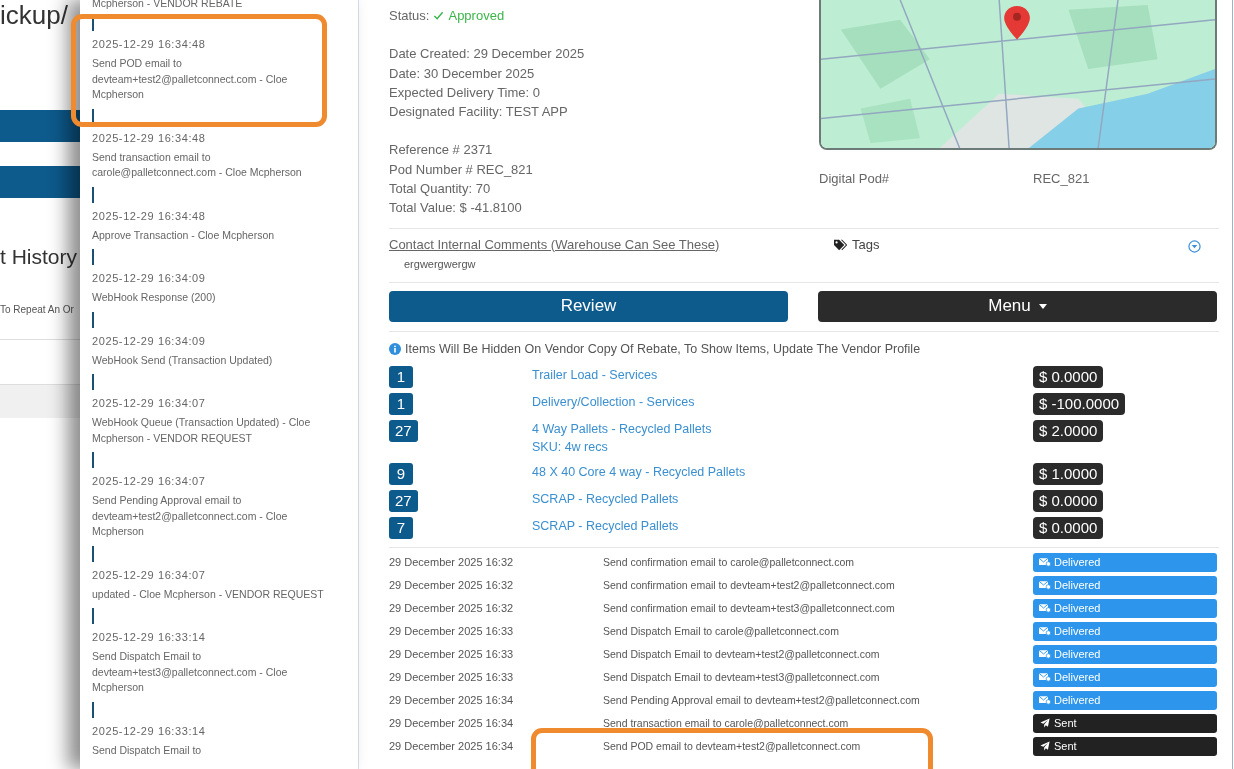 The image size is (1234, 769). Describe the element at coordinates (1062, 179) in the screenshot. I see `field-value: REC_821` at that location.